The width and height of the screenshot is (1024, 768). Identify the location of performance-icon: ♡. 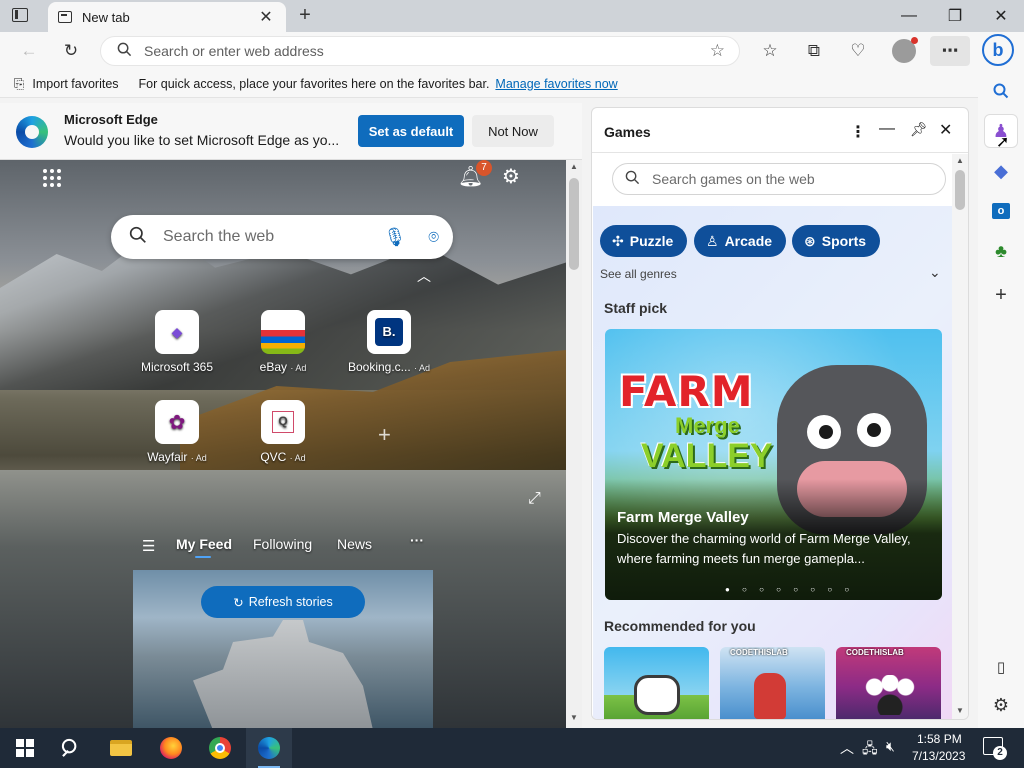
(858, 51).